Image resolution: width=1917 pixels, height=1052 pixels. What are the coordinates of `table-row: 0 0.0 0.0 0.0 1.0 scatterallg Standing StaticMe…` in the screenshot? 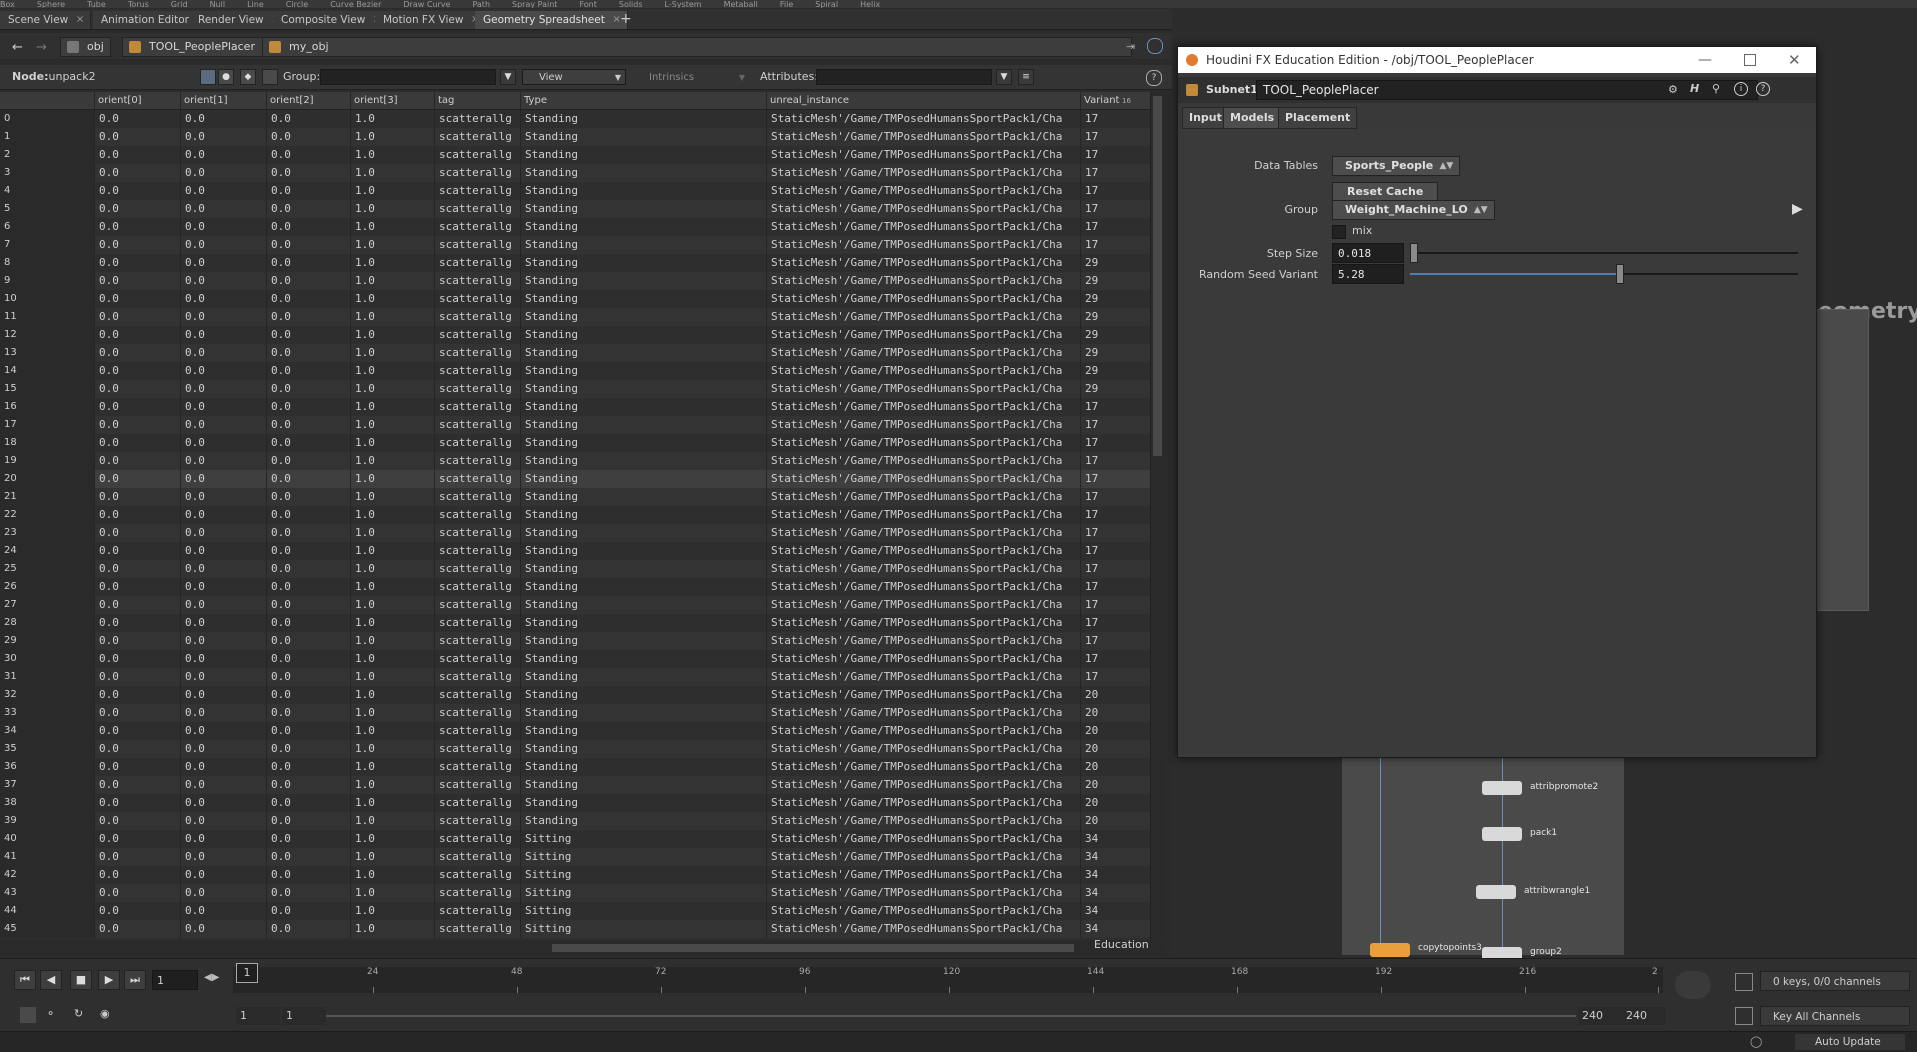 It's located at (575, 119).